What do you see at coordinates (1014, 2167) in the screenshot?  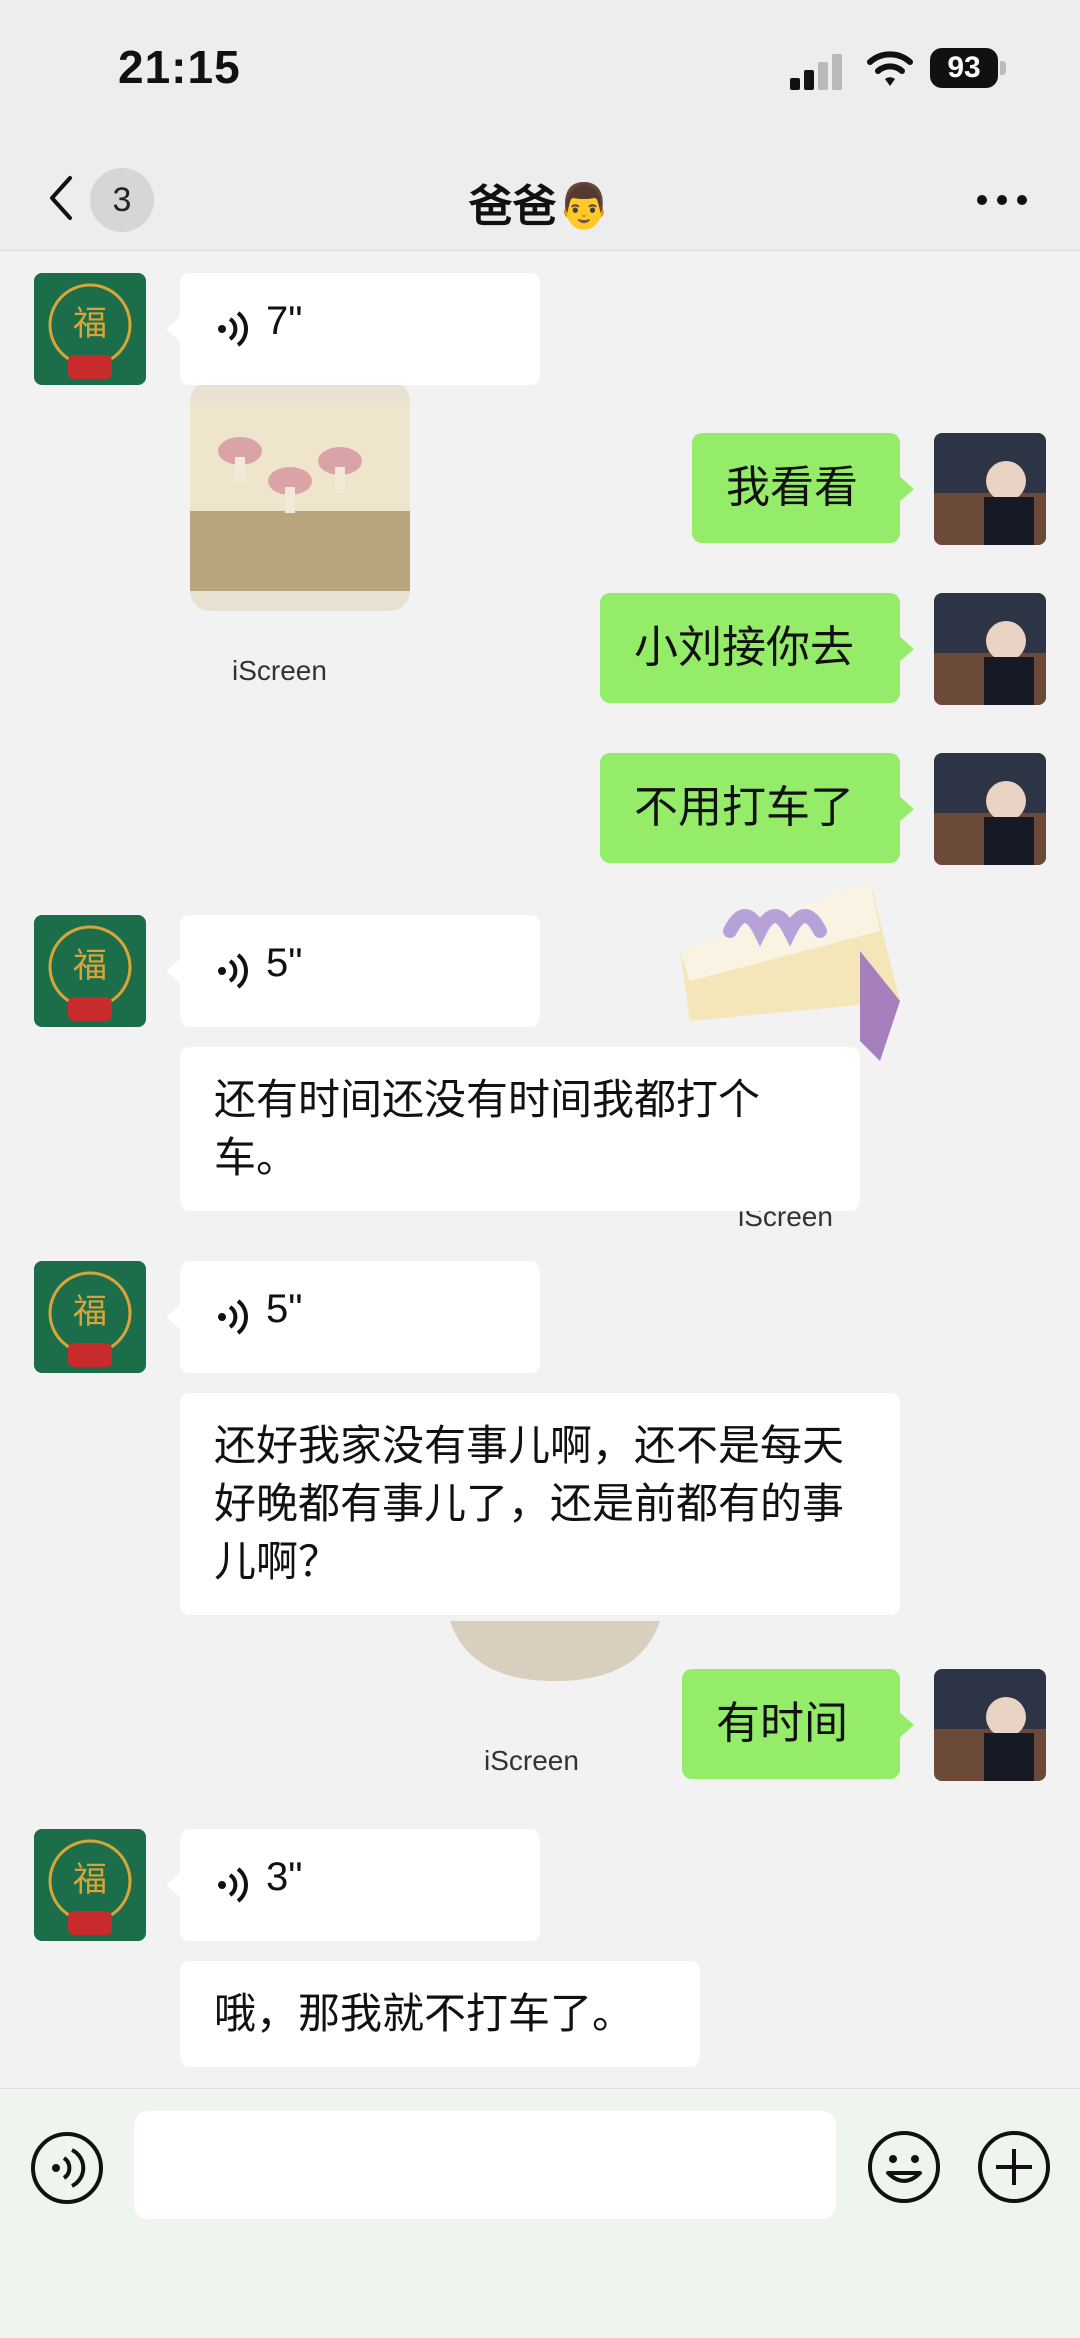 I see `plus-circle-icon` at bounding box center [1014, 2167].